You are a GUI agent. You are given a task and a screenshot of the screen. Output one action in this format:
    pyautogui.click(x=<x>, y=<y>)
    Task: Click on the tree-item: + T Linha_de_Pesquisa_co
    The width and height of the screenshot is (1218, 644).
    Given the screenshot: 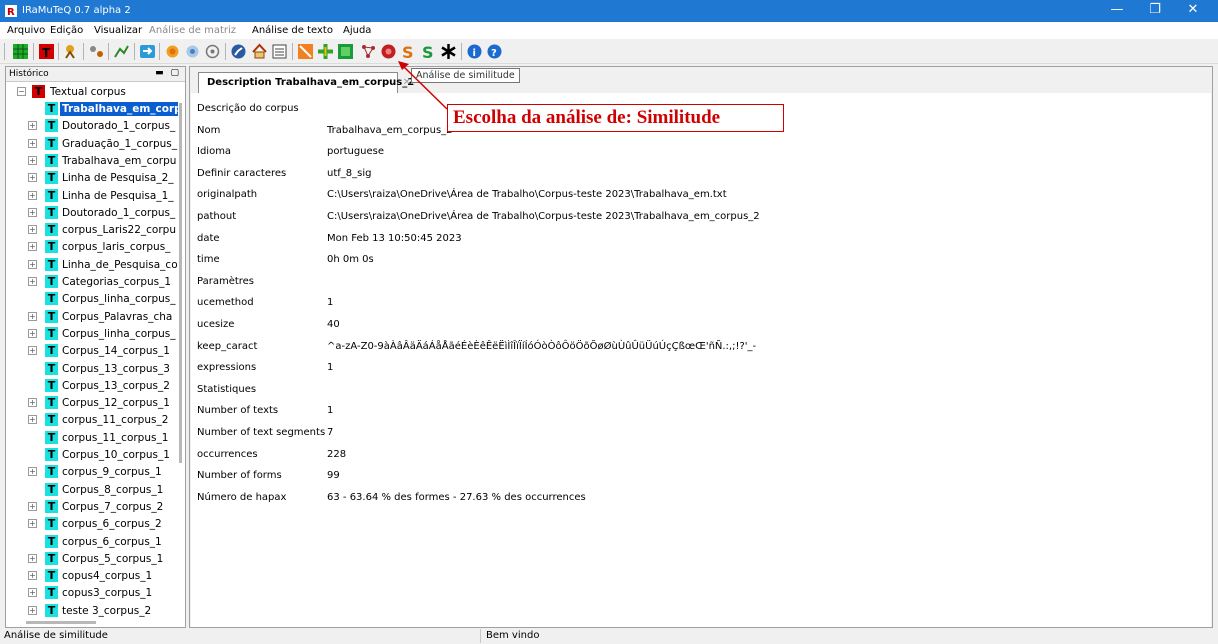 What is the action you would take?
    pyautogui.click(x=92, y=265)
    